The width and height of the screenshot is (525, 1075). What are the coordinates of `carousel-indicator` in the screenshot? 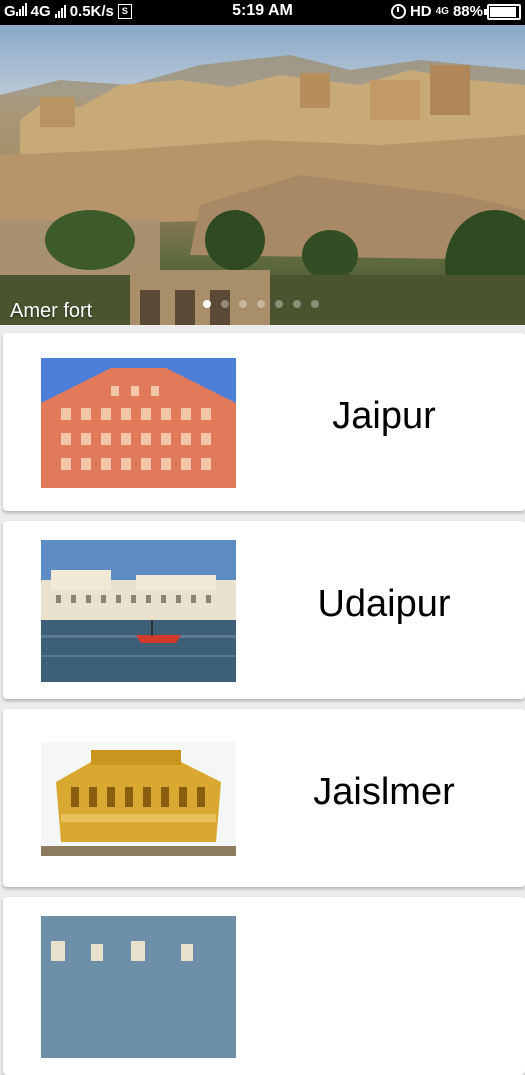 It's located at (261, 304).